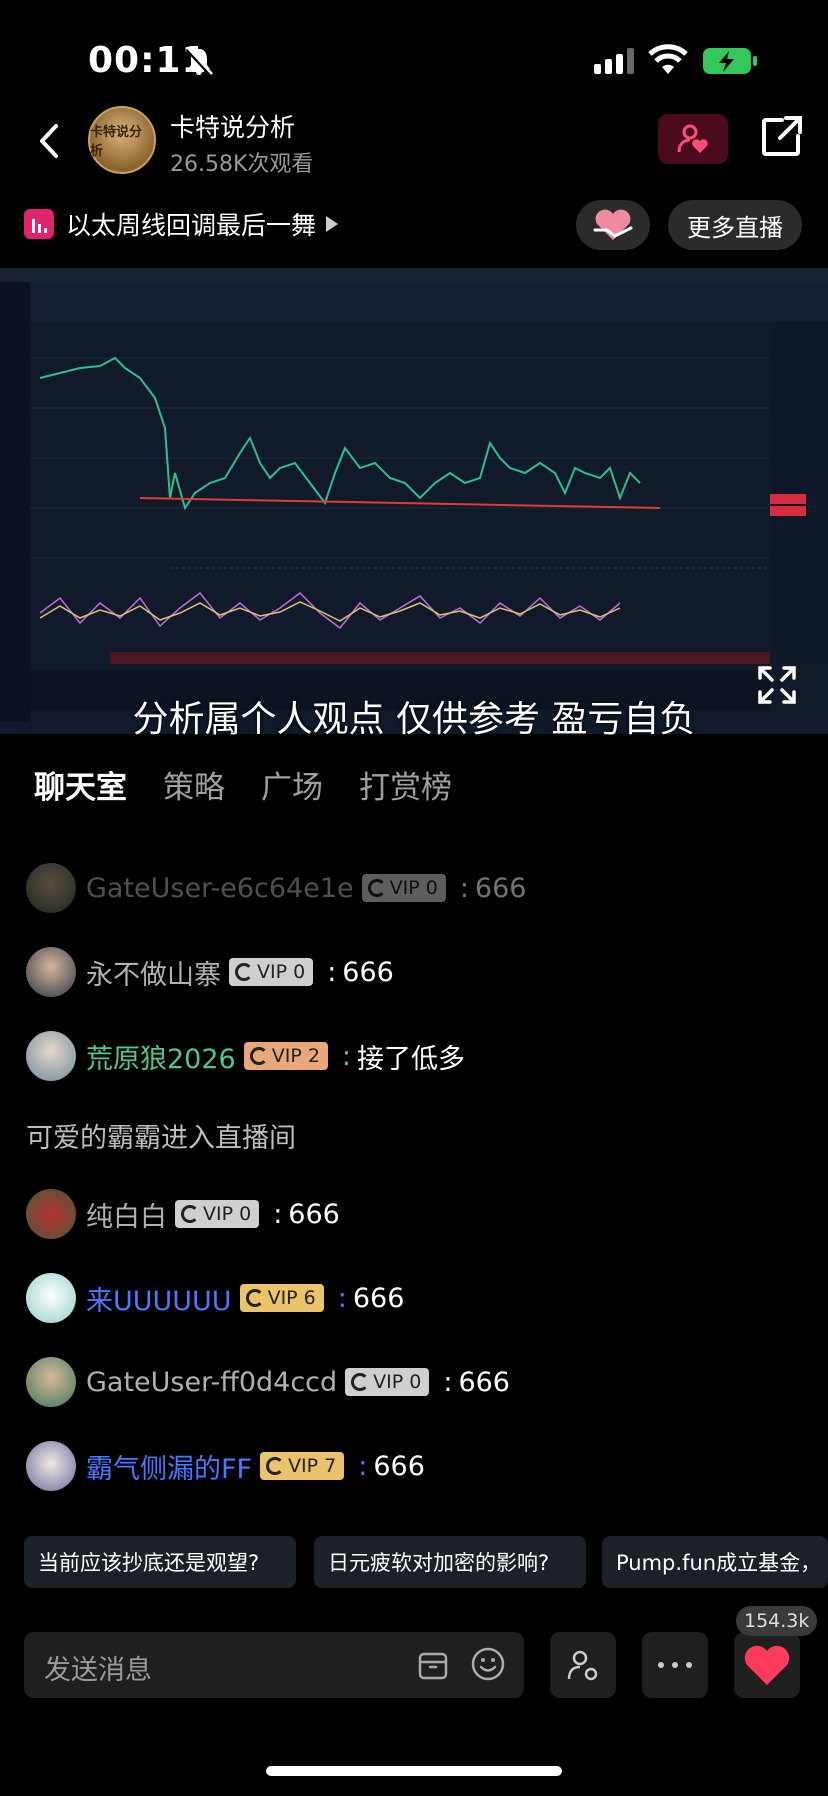 The image size is (828, 1796). I want to click on chat-username: 霸气侧漏的FF, so click(169, 1466).